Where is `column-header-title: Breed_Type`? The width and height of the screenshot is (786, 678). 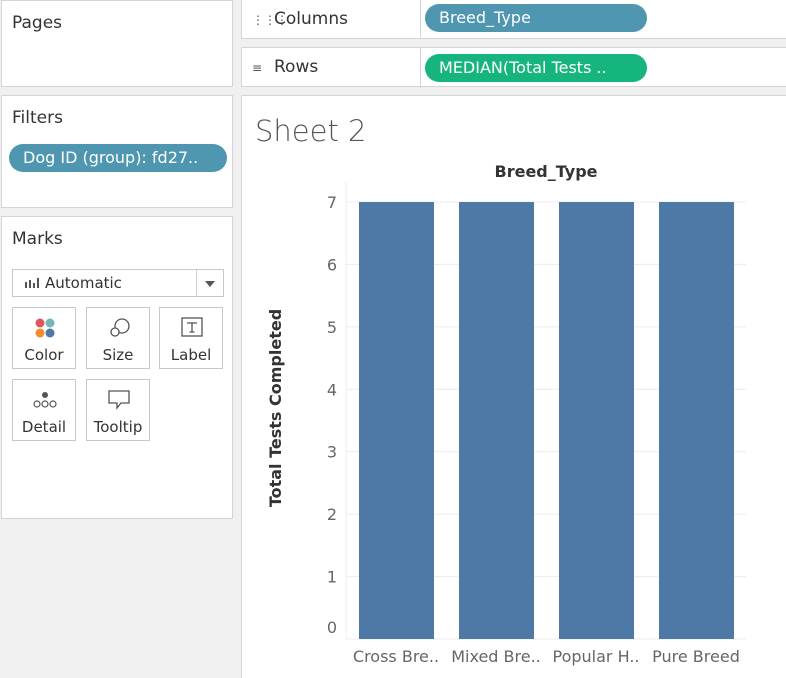
column-header-title: Breed_Type is located at coordinates (546, 171).